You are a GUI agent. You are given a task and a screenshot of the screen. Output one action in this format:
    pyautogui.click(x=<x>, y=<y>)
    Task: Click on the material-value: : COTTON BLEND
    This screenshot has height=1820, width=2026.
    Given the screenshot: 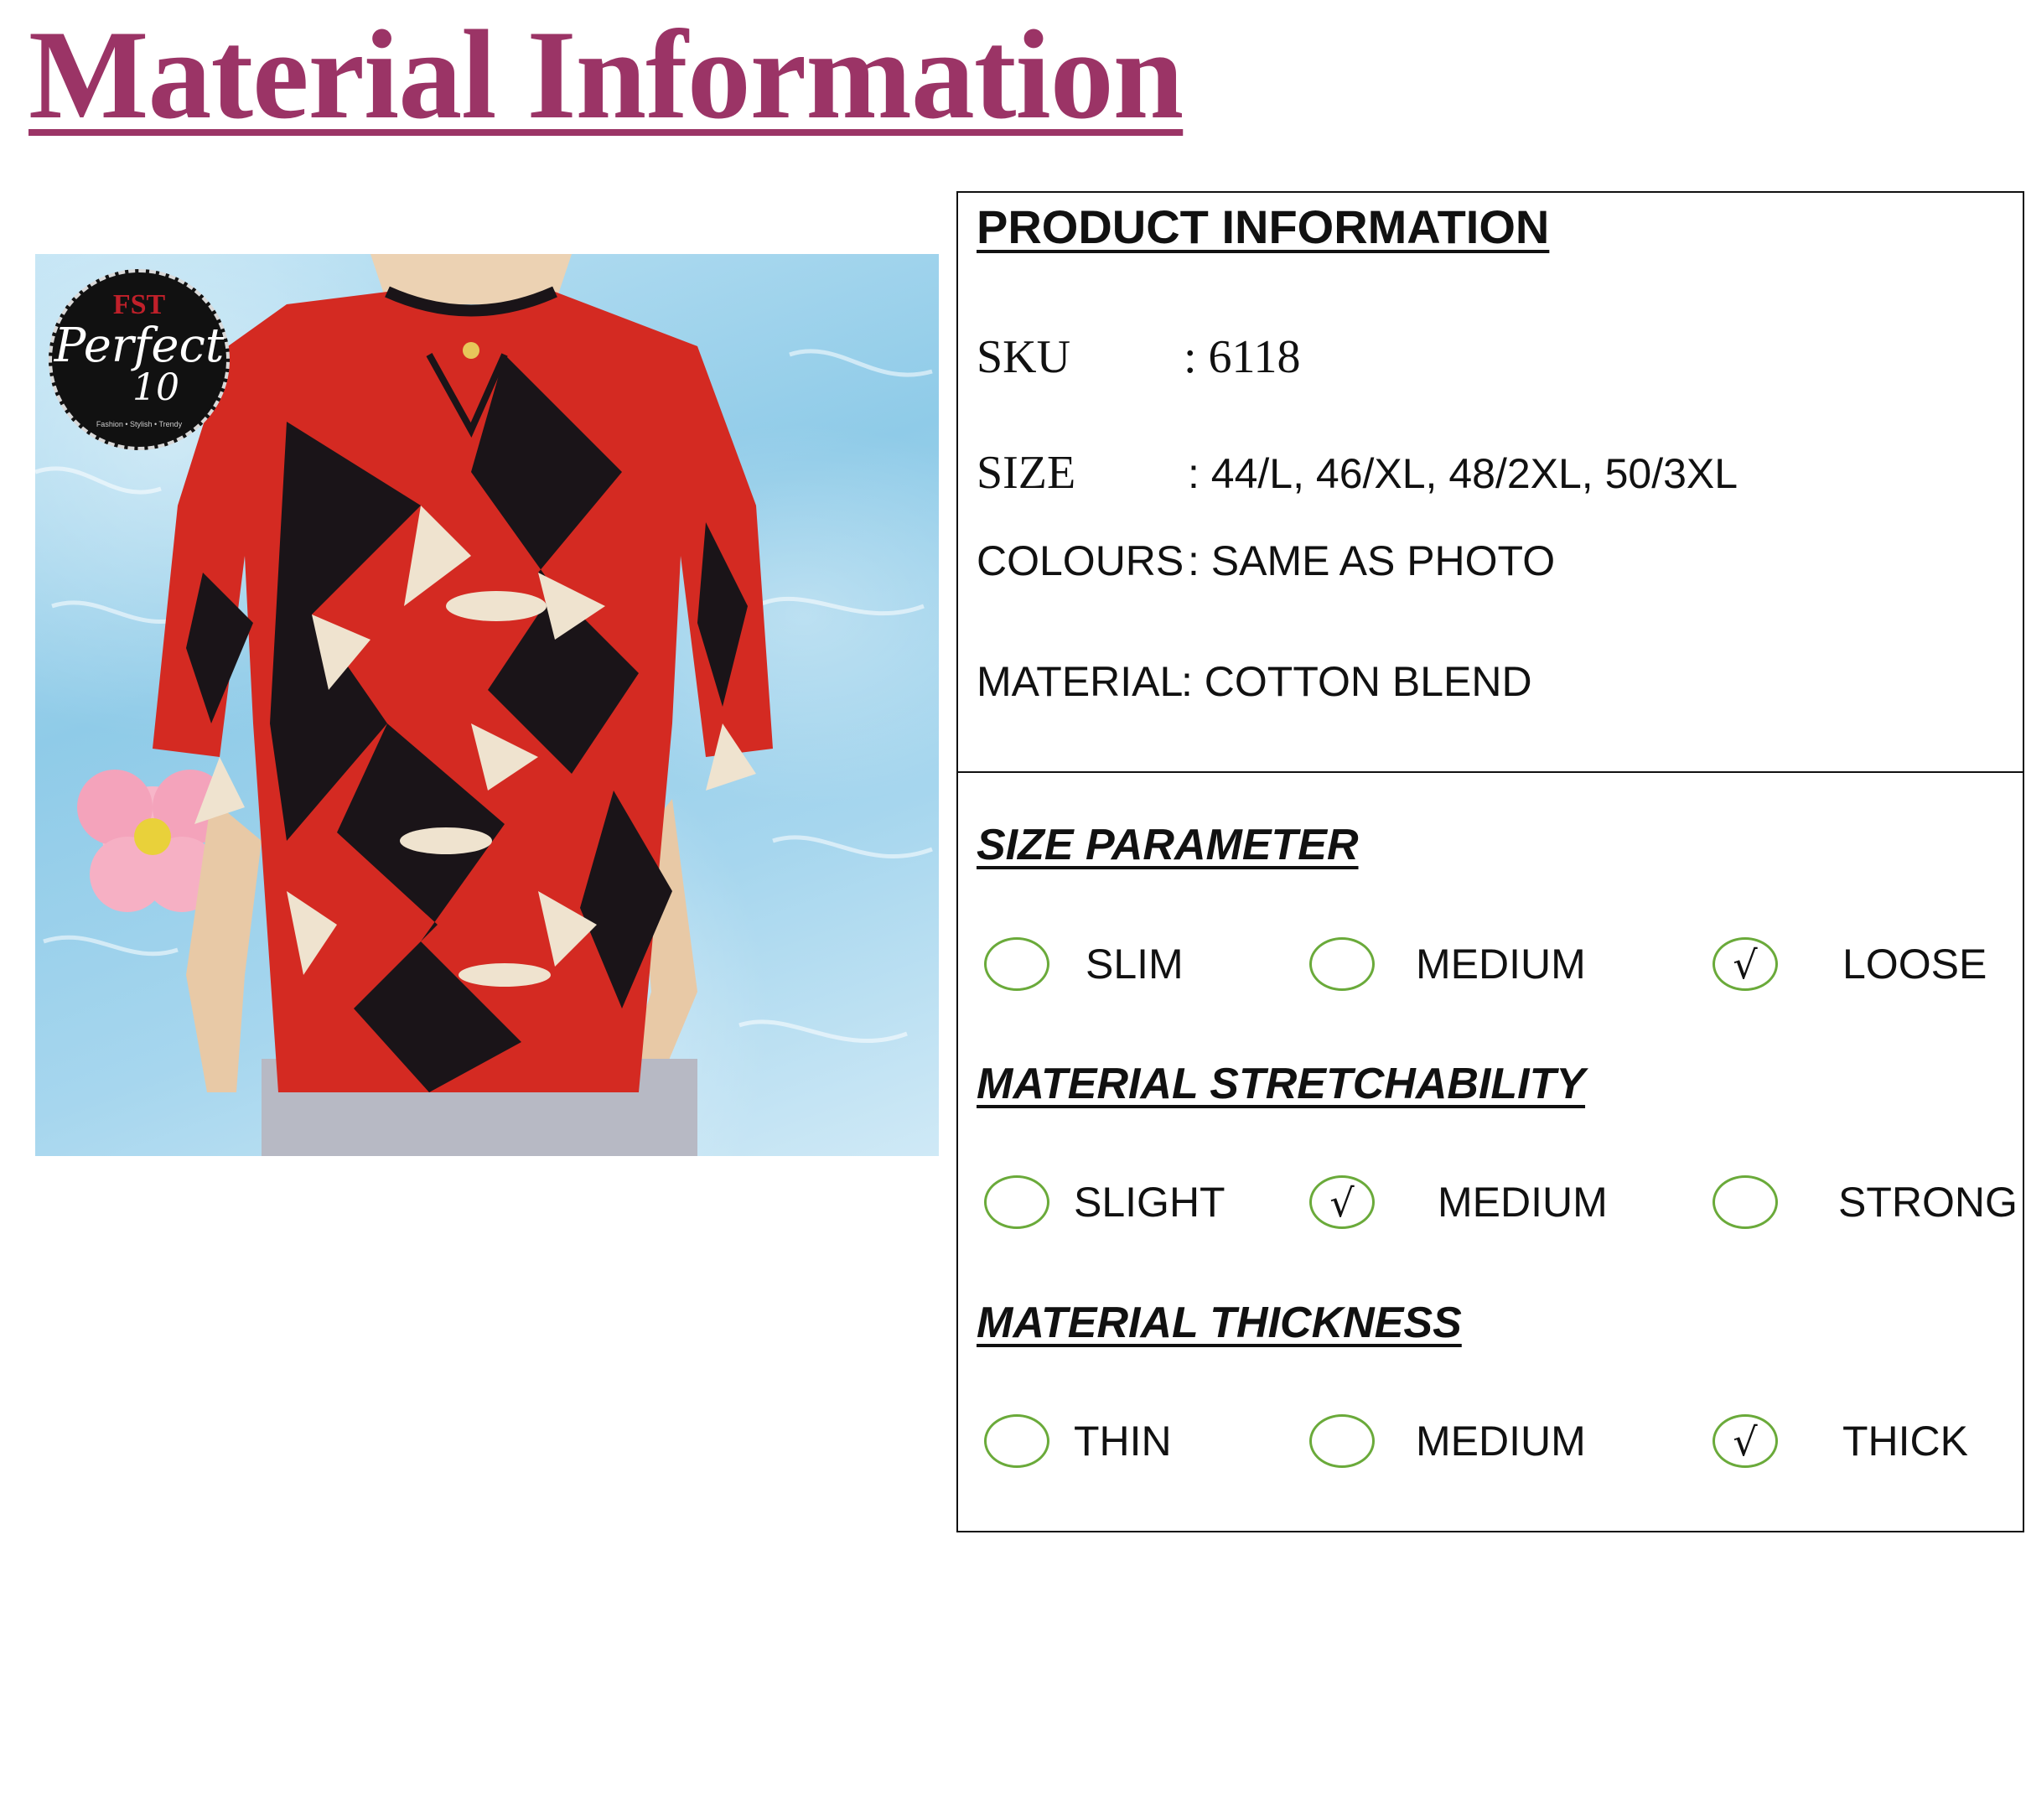 What is the action you would take?
    pyautogui.click(x=1356, y=681)
    